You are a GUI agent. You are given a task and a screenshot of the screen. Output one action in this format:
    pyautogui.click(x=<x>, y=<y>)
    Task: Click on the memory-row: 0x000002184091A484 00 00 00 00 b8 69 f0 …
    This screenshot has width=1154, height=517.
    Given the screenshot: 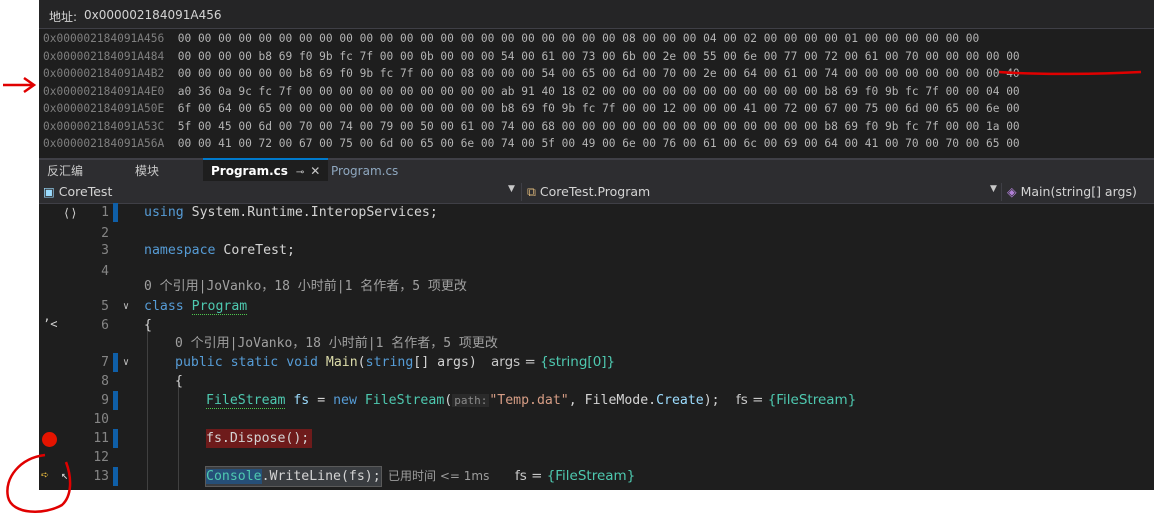 What is the action you would take?
    pyautogui.click(x=598, y=57)
    